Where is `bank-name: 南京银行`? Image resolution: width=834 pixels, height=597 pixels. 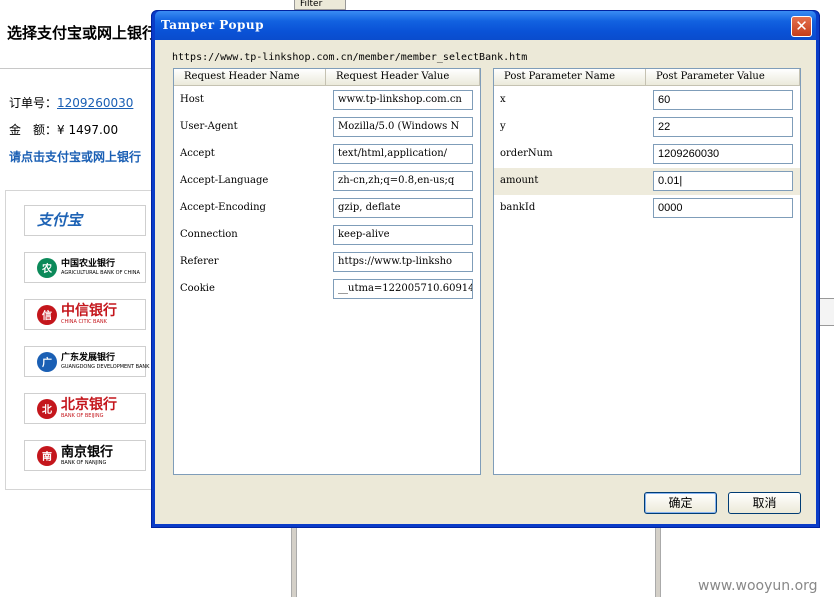 bank-name: 南京银行 is located at coordinates (87, 452).